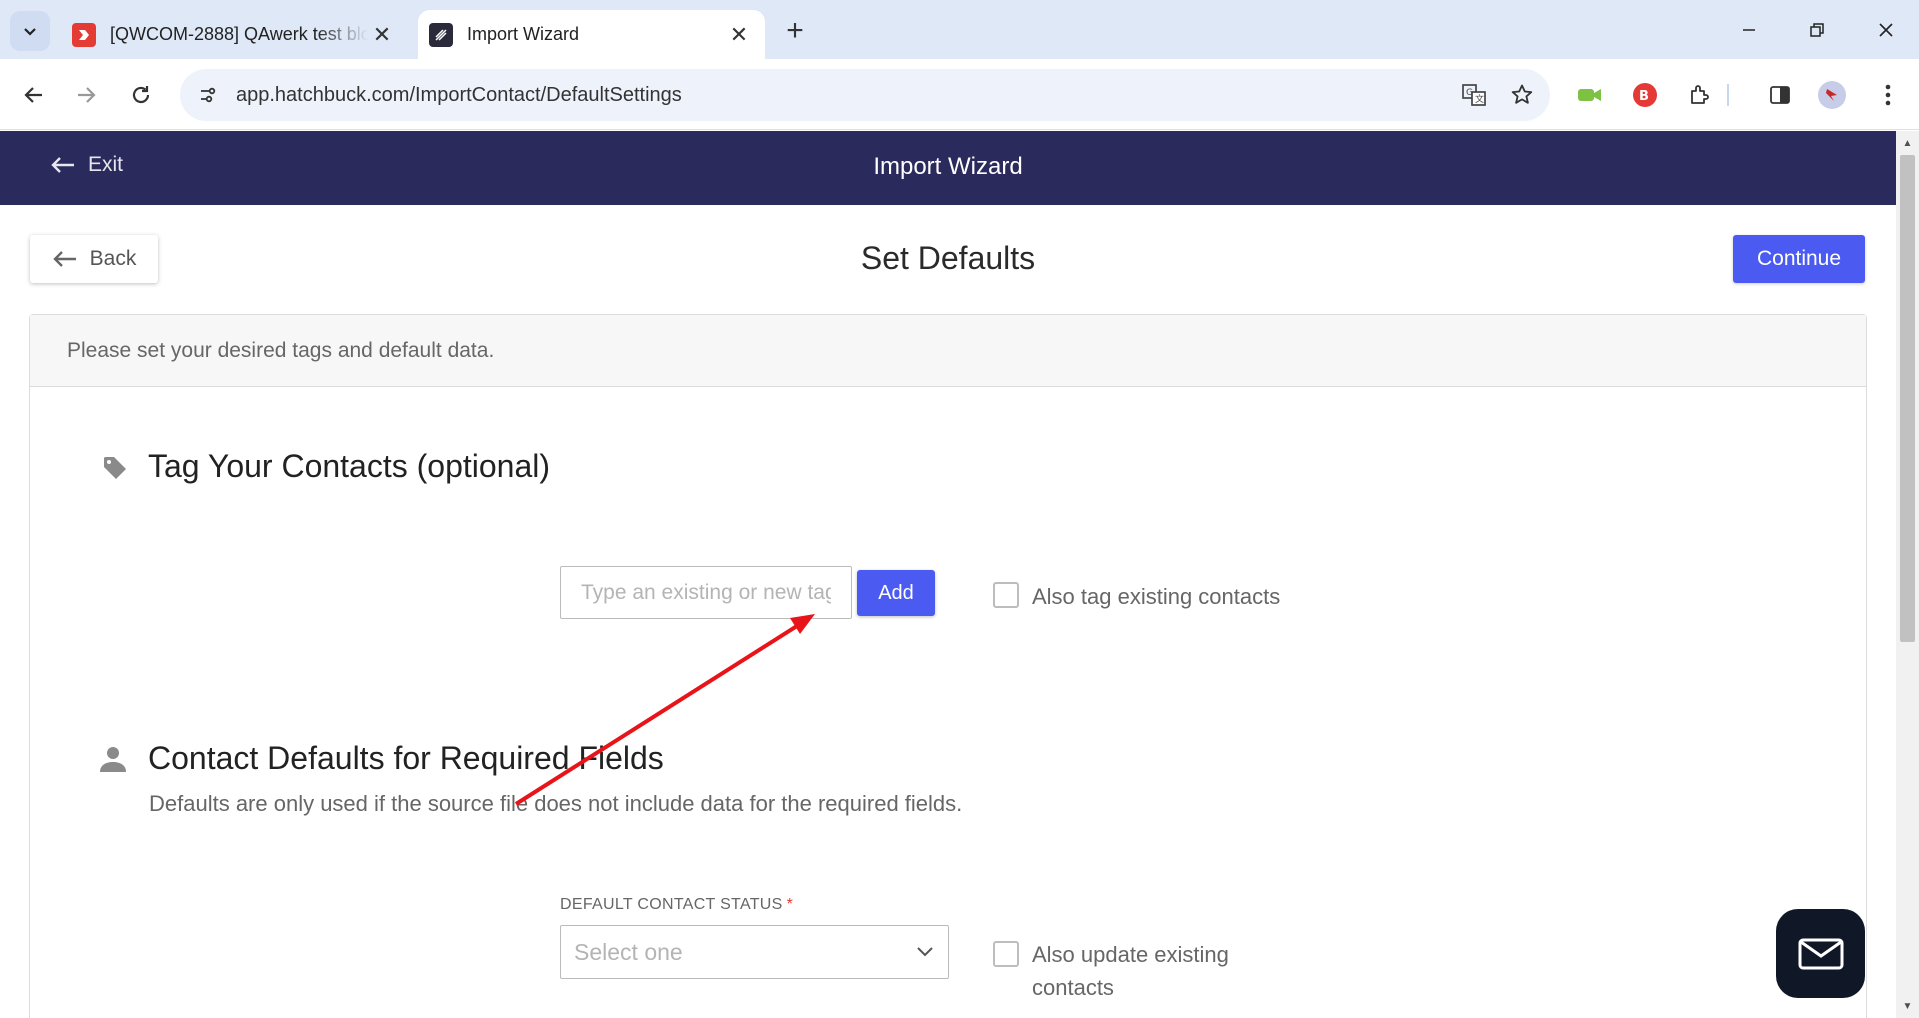 Image resolution: width=1919 pixels, height=1018 pixels. Describe the element at coordinates (1700, 95) in the screenshot. I see `extensions-puzzle-icon` at that location.